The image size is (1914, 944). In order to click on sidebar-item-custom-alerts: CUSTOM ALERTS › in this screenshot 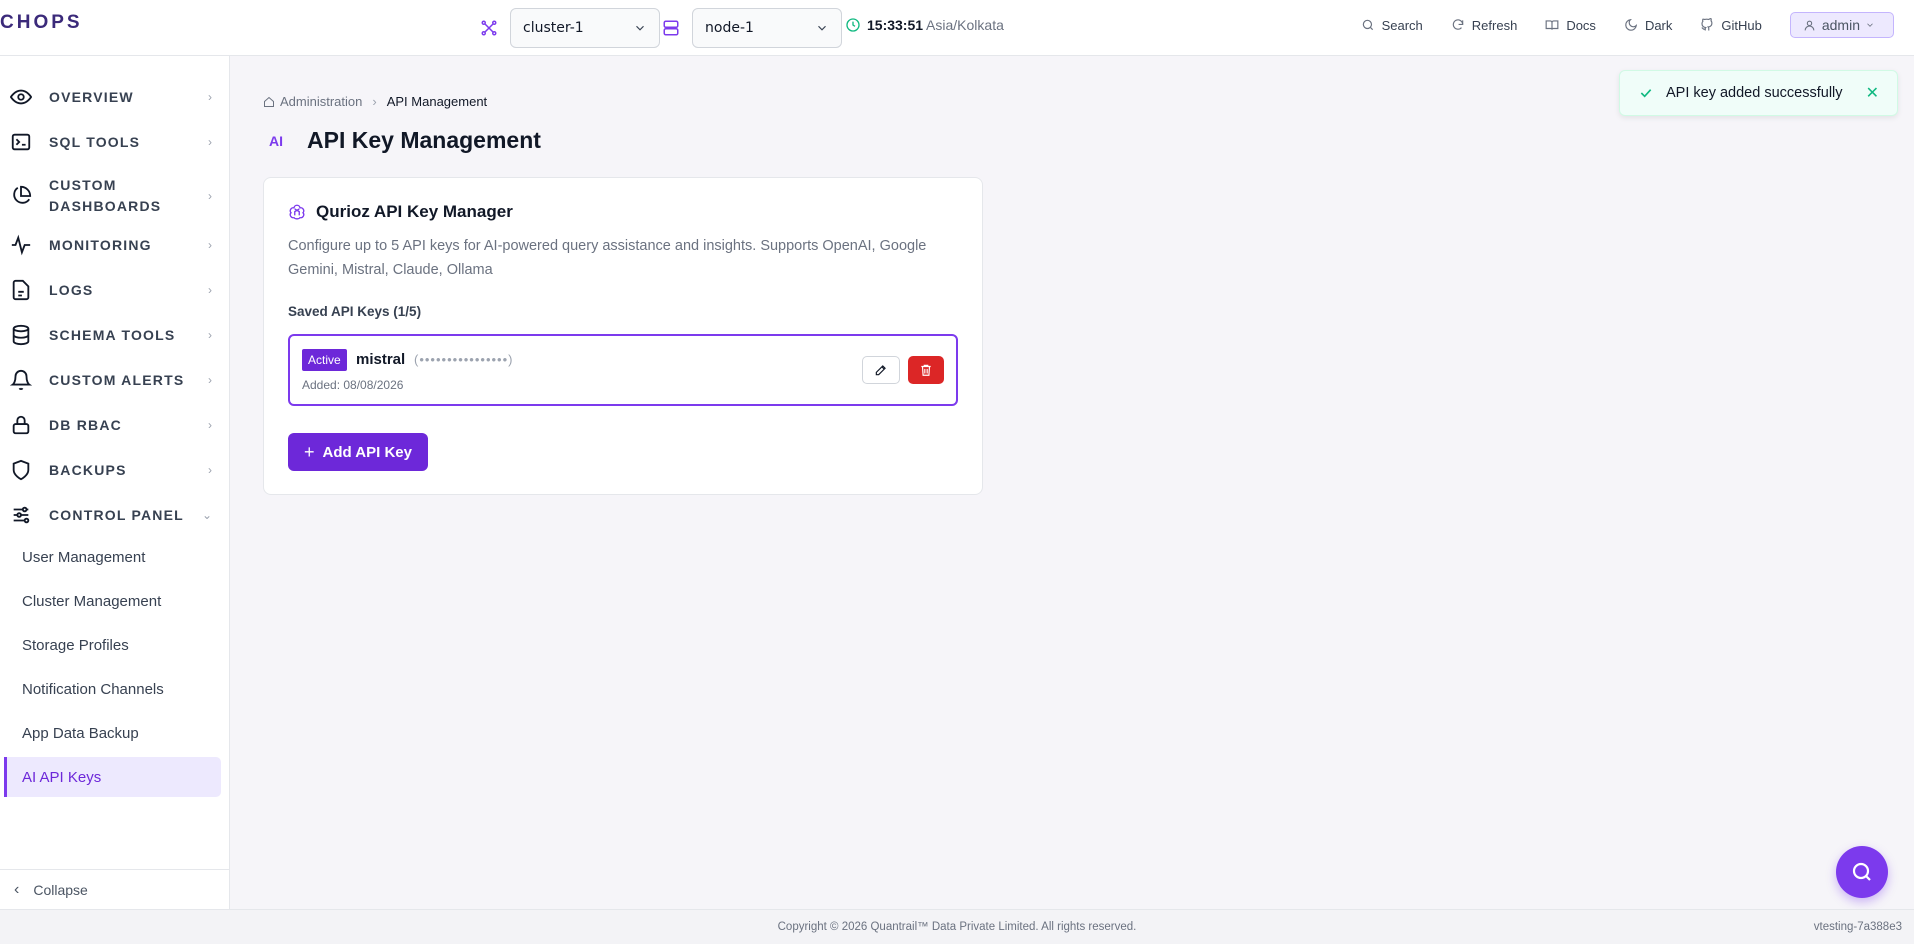, I will do `click(115, 380)`.